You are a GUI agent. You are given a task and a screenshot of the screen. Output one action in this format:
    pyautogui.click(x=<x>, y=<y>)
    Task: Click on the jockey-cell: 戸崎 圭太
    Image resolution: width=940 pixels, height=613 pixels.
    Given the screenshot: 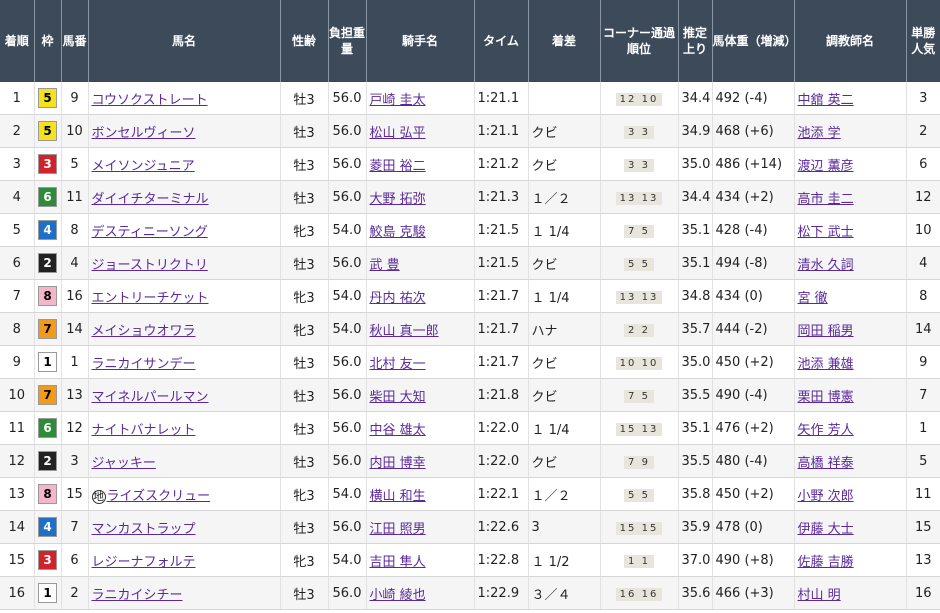 What is the action you would take?
    pyautogui.click(x=420, y=98)
    